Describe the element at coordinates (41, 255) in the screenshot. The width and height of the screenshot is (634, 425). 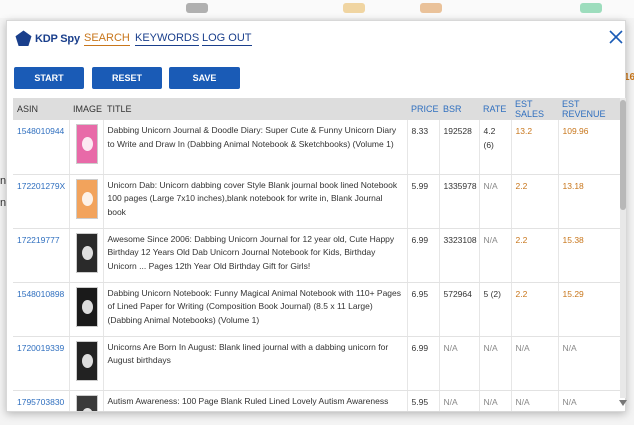
I see `asin-link: 172219777` at that location.